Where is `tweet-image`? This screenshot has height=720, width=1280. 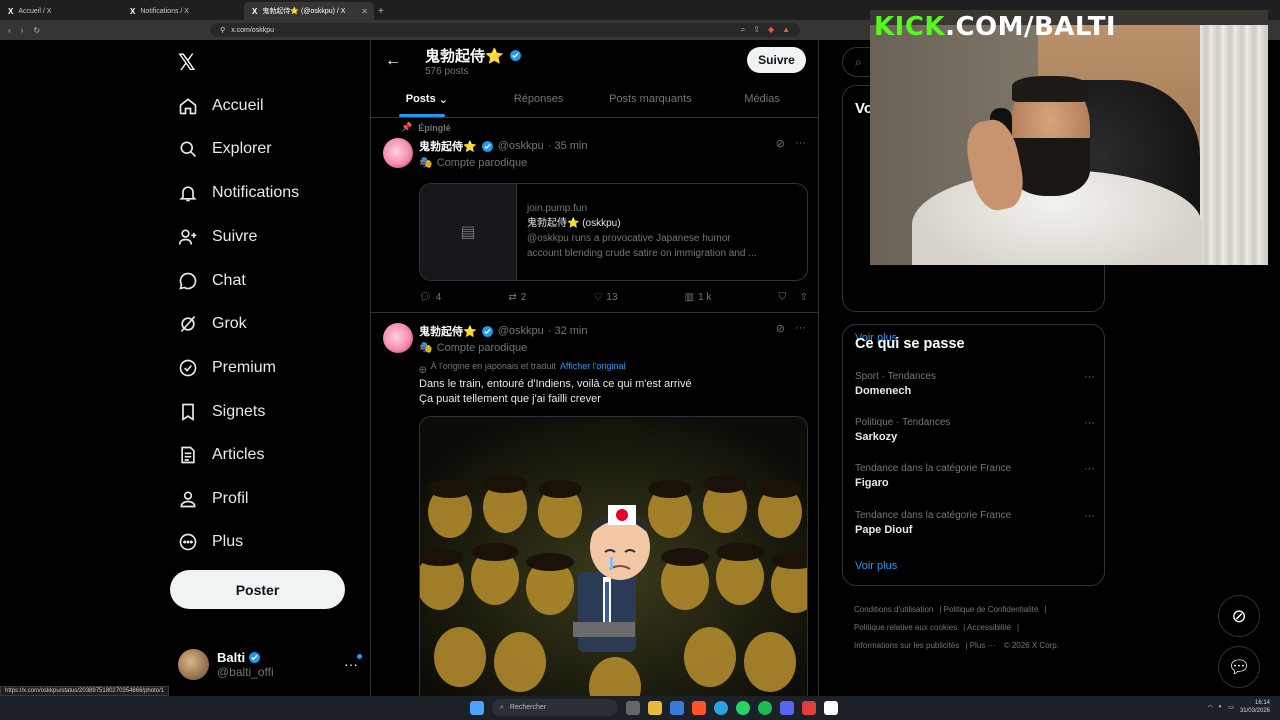 tweet-image is located at coordinates (613, 556).